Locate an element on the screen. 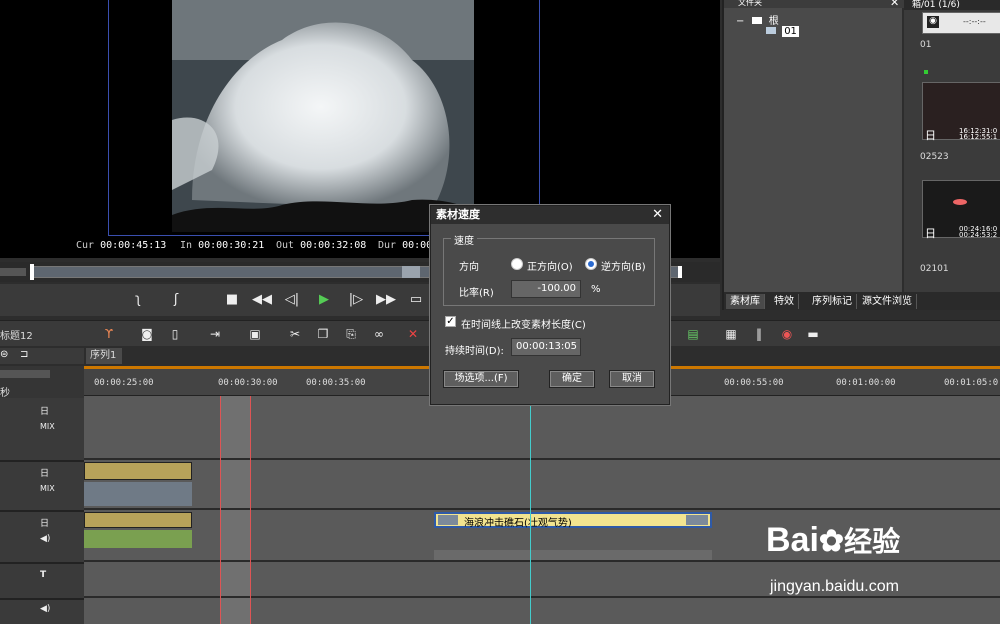  clip-audio is located at coordinates (138, 539).